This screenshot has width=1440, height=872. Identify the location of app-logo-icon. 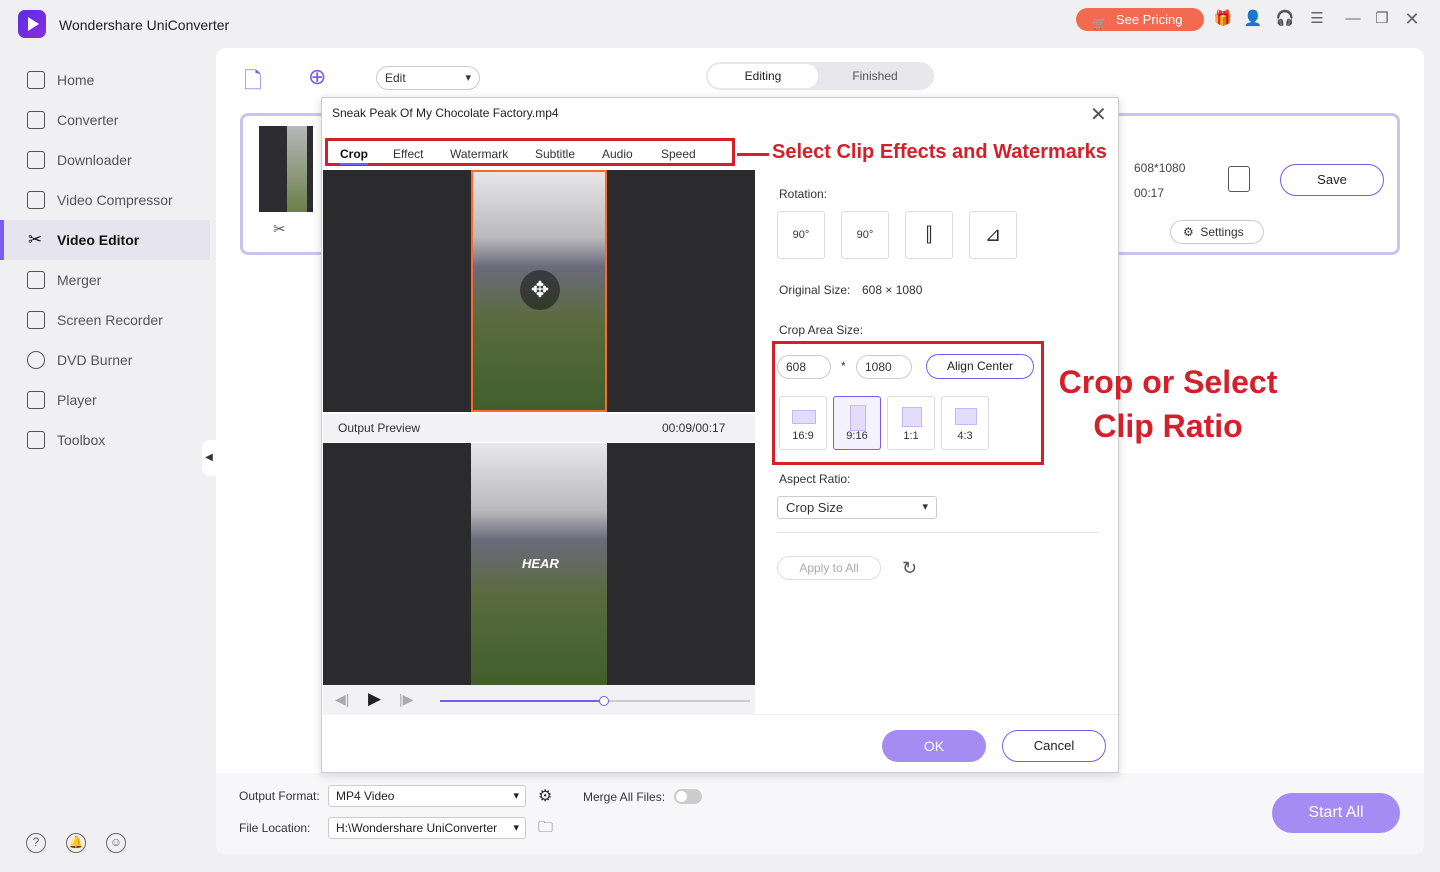
(32, 24).